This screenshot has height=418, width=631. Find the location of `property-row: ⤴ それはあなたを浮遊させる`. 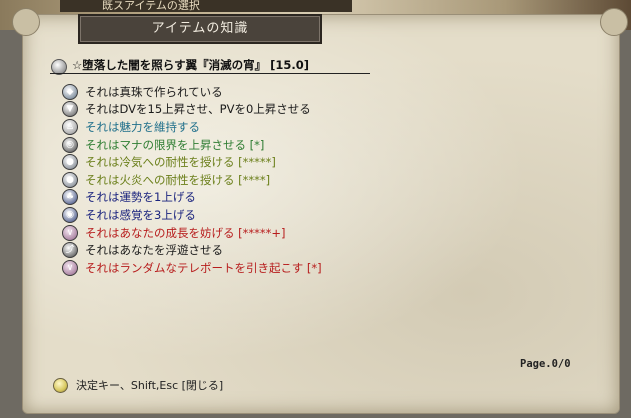

property-row: ⤴ それはあなたを浮遊させる is located at coordinates (192, 250).